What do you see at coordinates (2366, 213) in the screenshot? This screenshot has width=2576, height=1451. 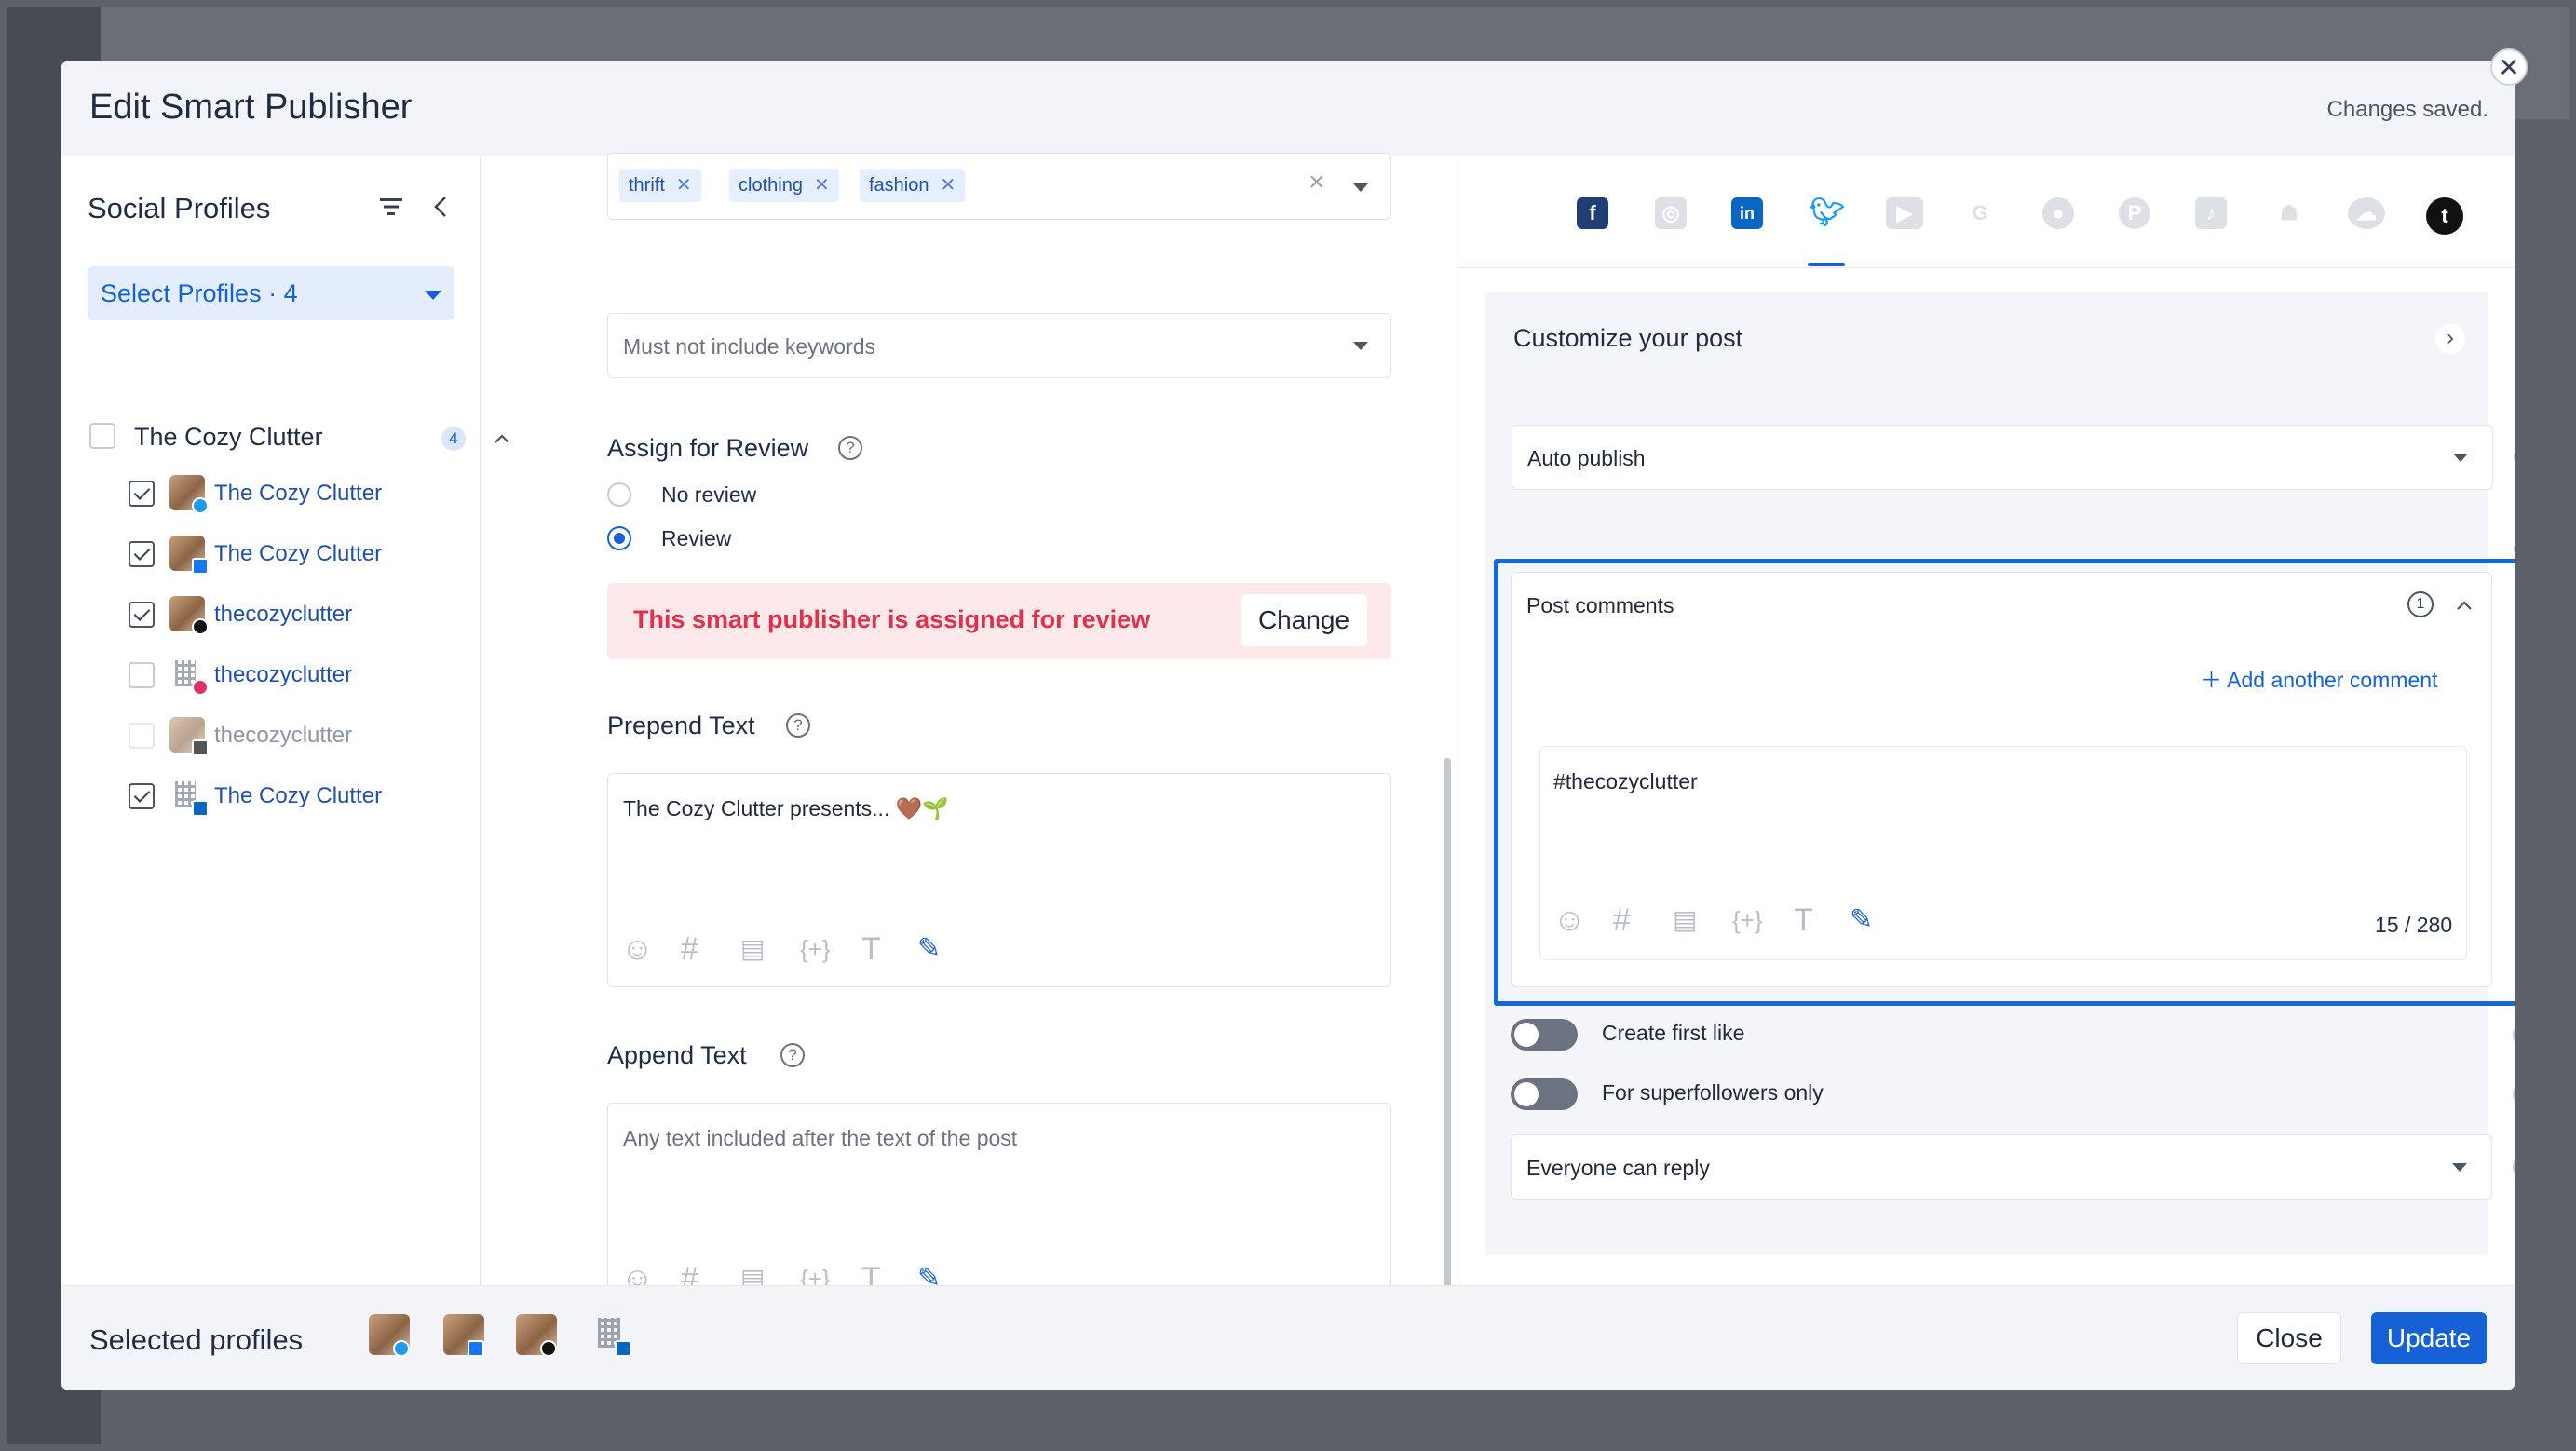 I see `bluesky-icon: ☁` at bounding box center [2366, 213].